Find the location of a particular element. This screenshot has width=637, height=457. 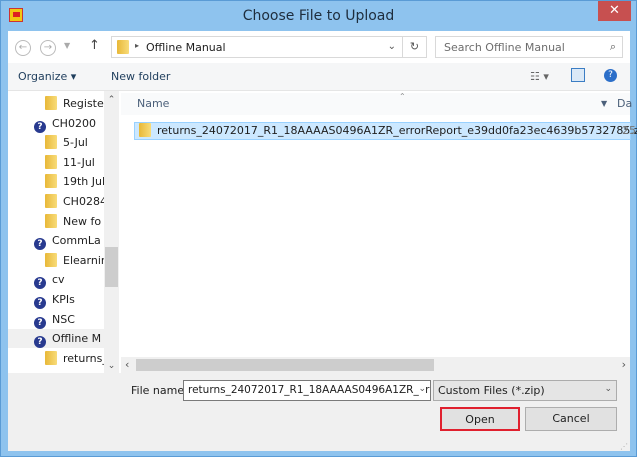

close-button: ✕ is located at coordinates (614, 11).